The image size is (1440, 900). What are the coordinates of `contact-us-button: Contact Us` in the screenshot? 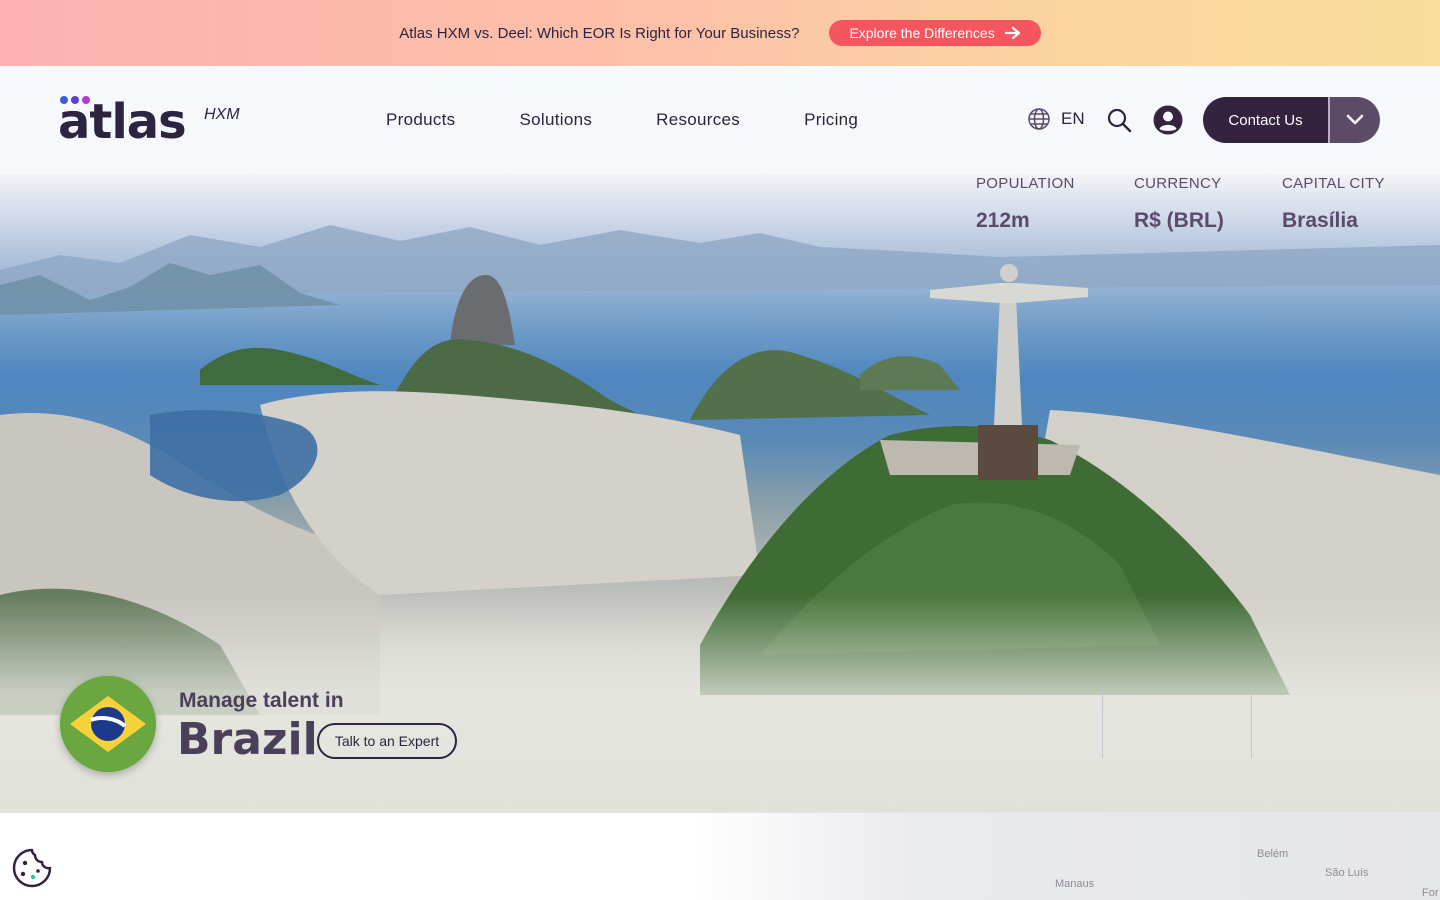 It's located at (1265, 120).